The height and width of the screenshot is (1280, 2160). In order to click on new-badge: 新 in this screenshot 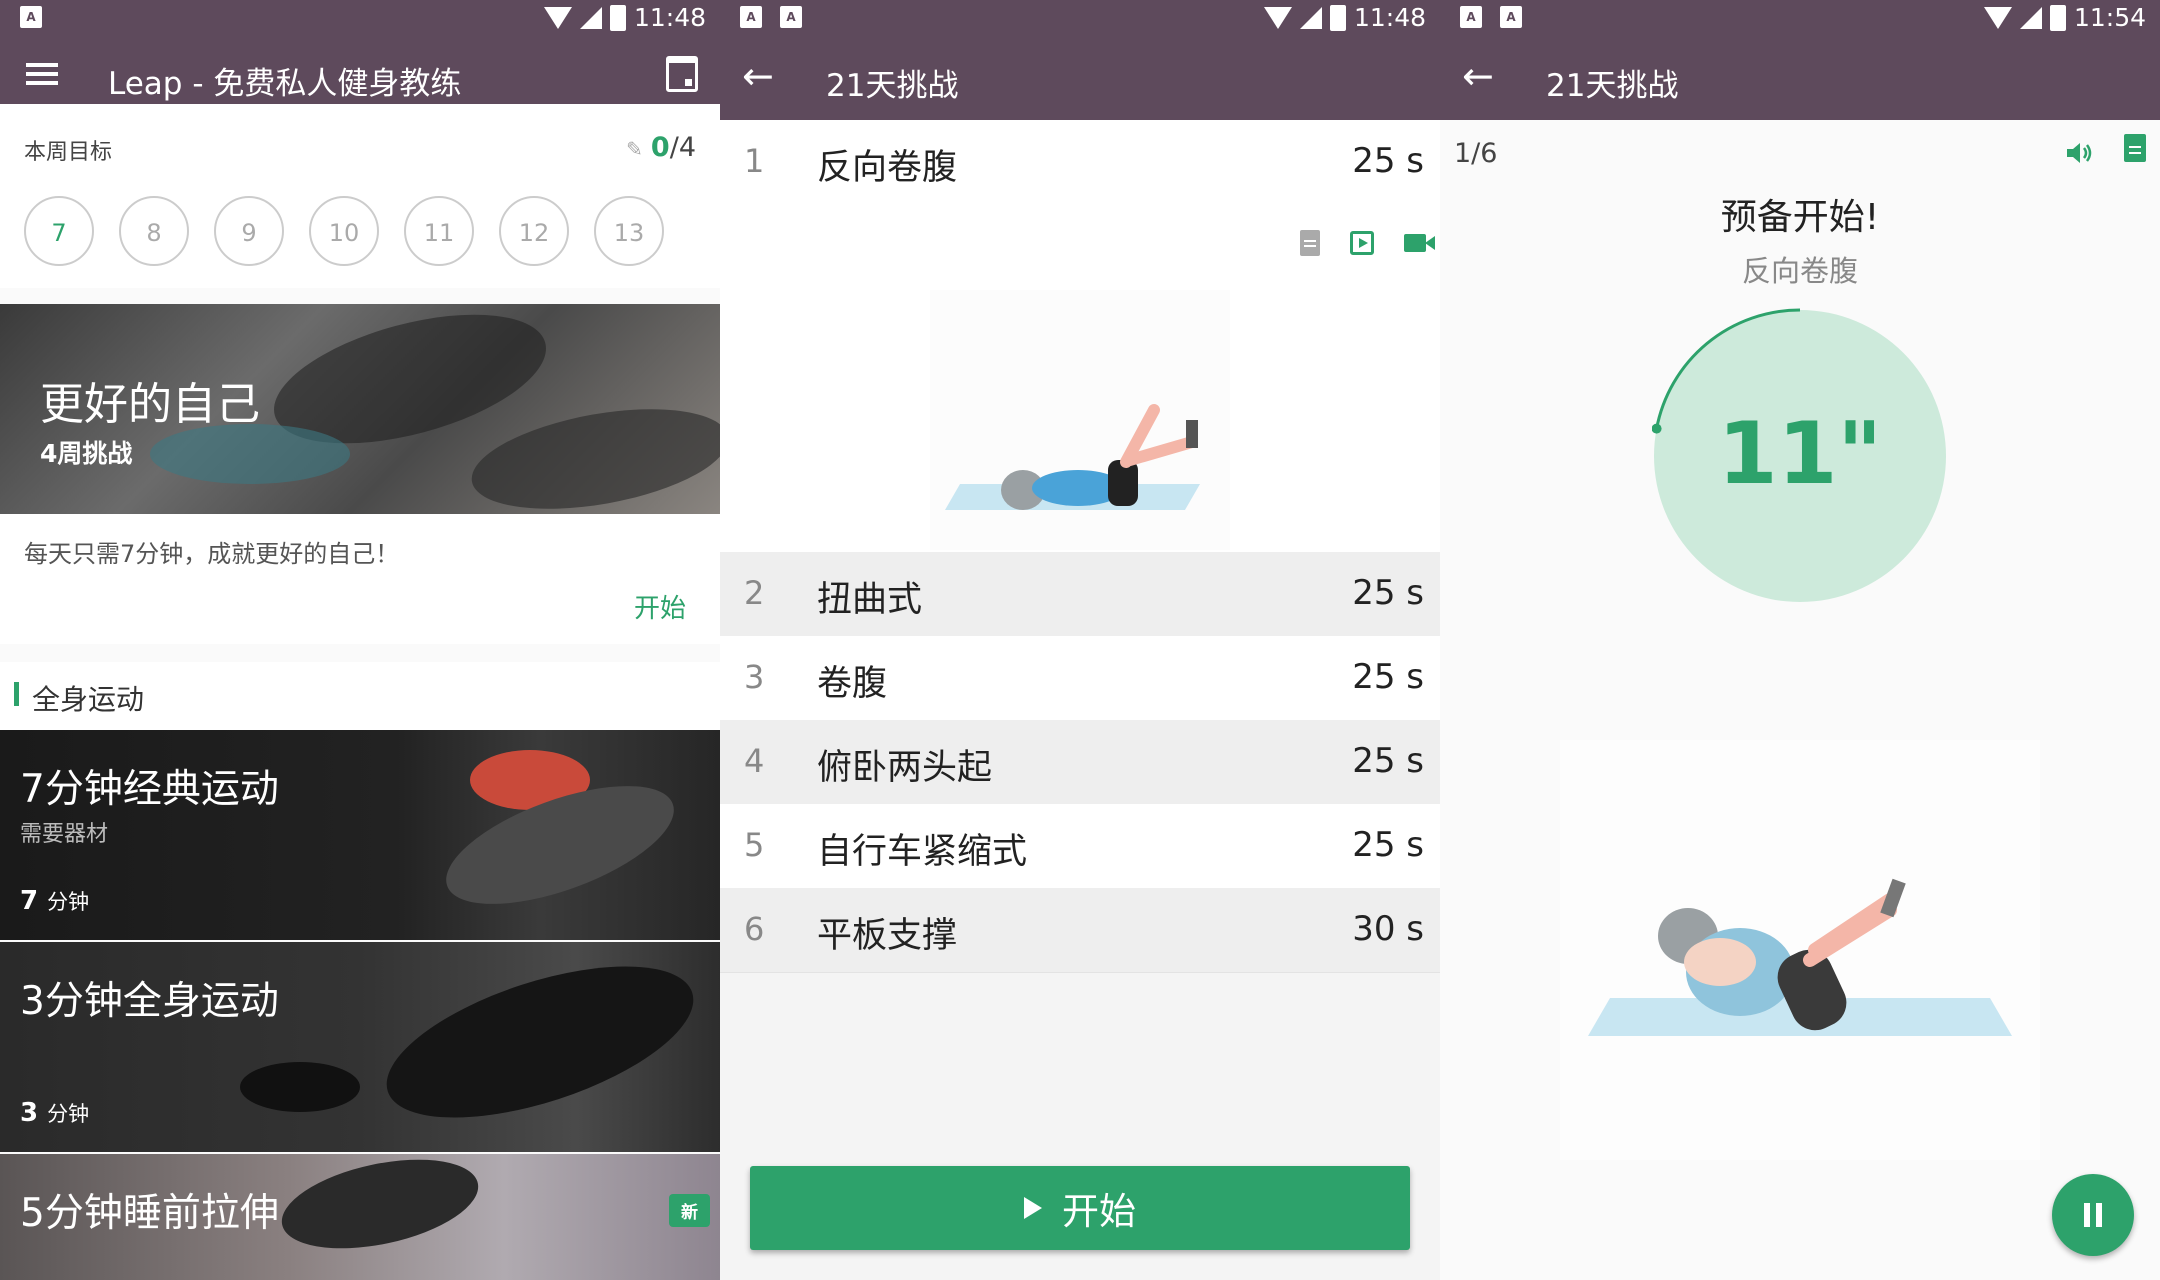, I will do `click(689, 1210)`.